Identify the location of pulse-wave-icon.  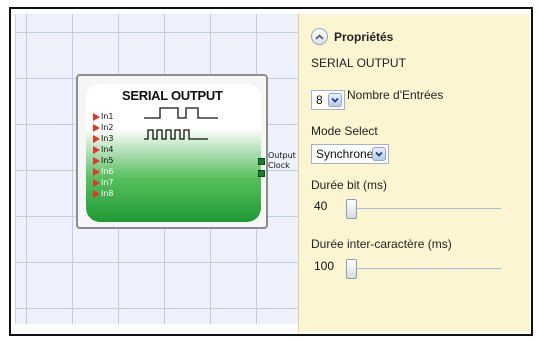
(181, 123).